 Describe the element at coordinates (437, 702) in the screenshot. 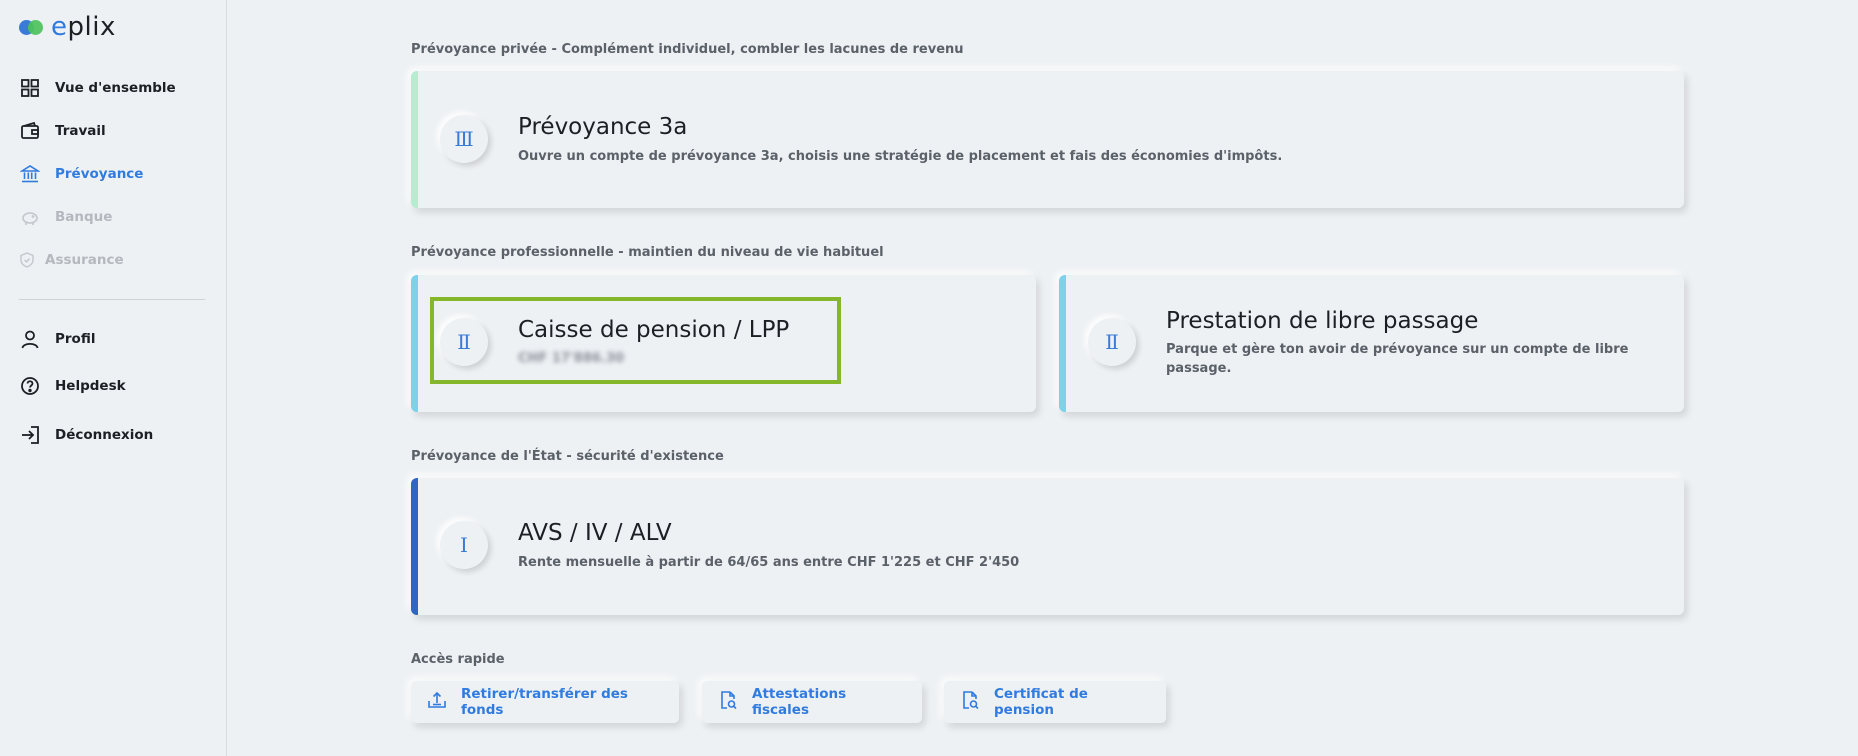

I see `upload-icon` at that location.